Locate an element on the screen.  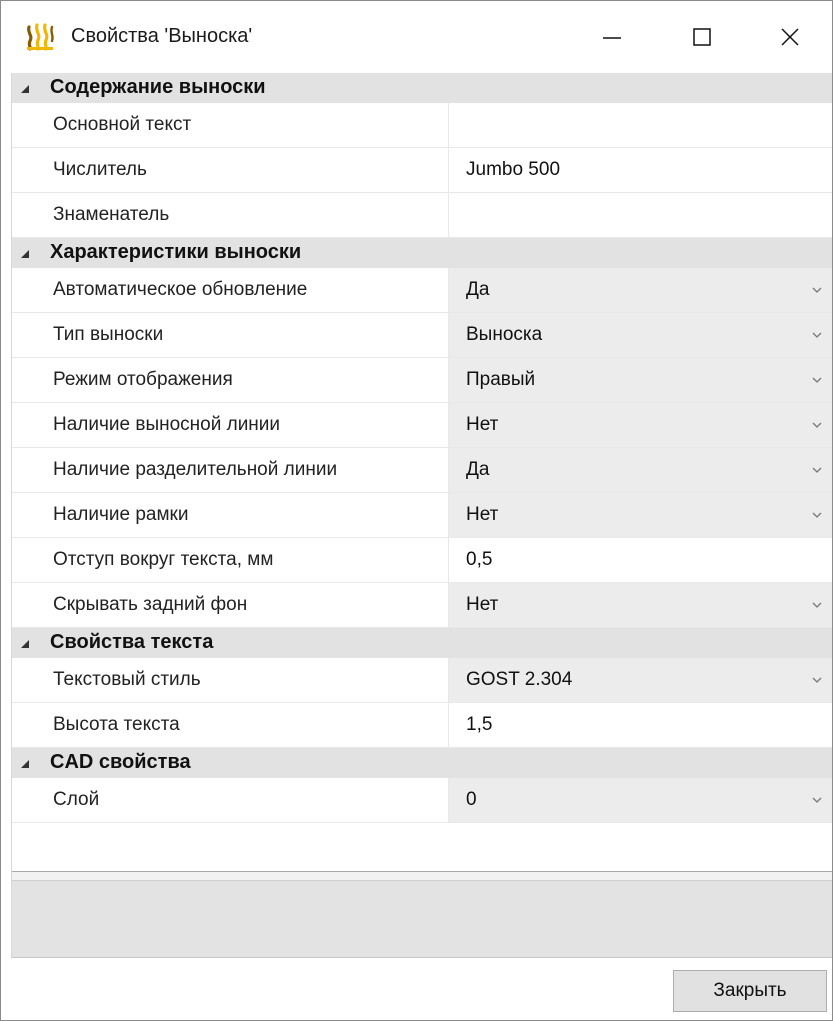
app-logo-icon is located at coordinates (40, 37).